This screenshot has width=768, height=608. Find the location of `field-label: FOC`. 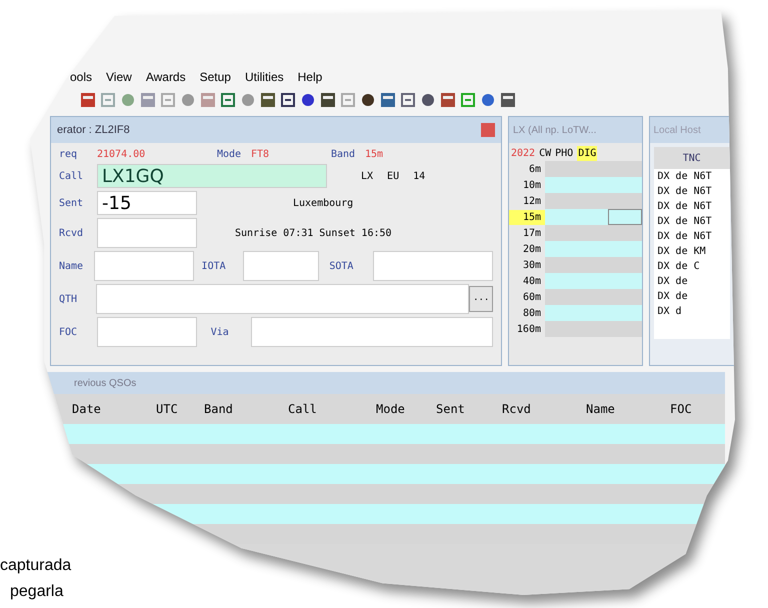

field-label: FOC is located at coordinates (68, 333).